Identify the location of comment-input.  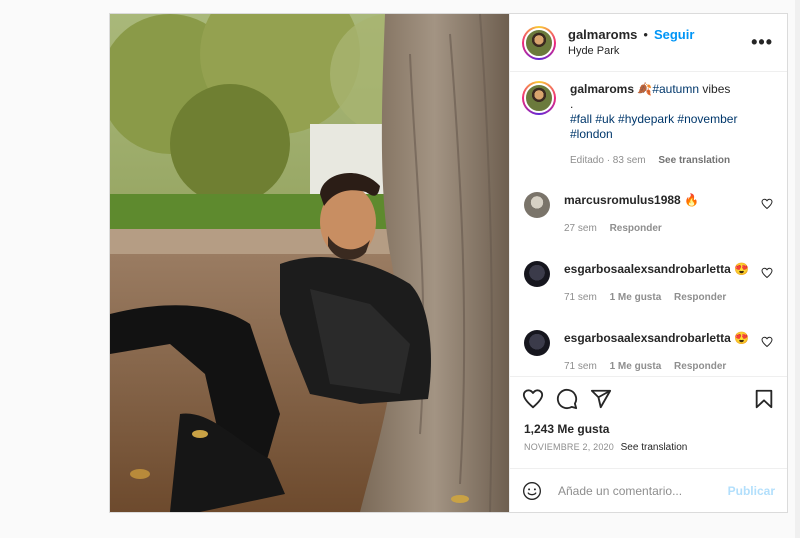
(642, 490).